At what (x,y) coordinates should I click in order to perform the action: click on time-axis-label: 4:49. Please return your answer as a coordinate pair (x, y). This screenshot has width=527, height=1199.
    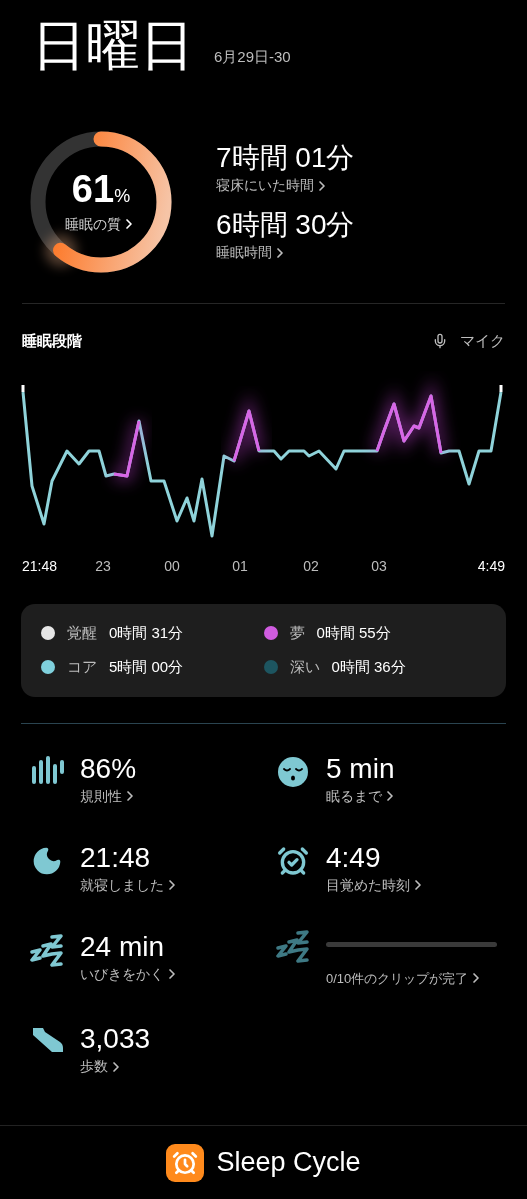
    Looking at the image, I should click on (491, 566).